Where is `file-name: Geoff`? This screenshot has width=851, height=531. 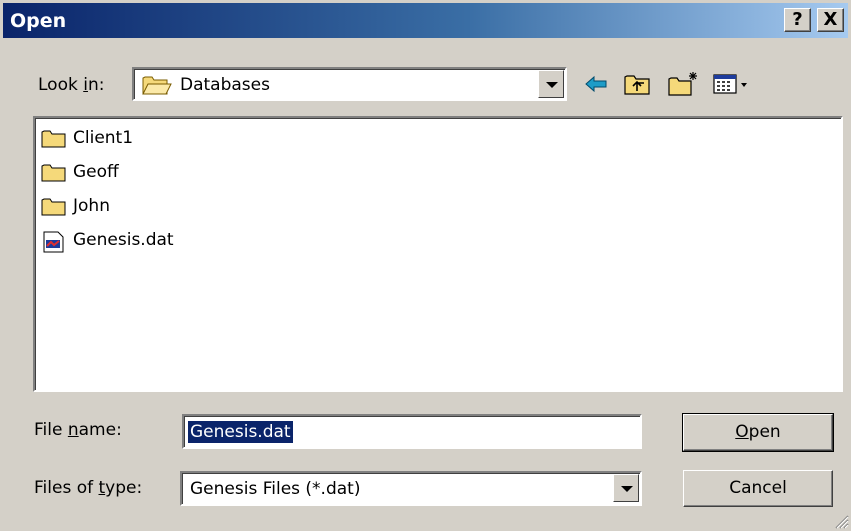
file-name: Geoff is located at coordinates (96, 172).